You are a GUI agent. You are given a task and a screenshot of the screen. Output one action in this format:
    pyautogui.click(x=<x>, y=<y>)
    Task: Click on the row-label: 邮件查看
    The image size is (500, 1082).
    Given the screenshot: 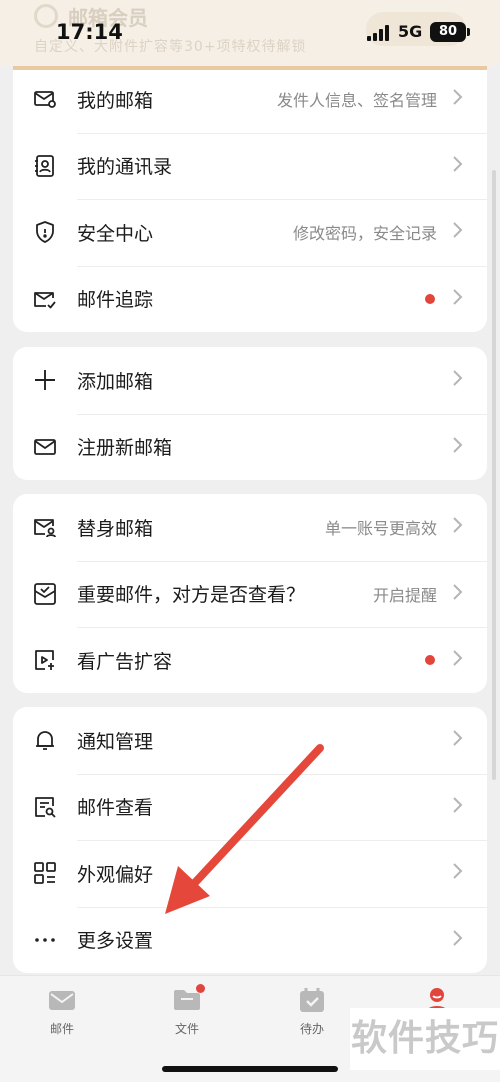 What is the action you would take?
    pyautogui.click(x=115, y=808)
    